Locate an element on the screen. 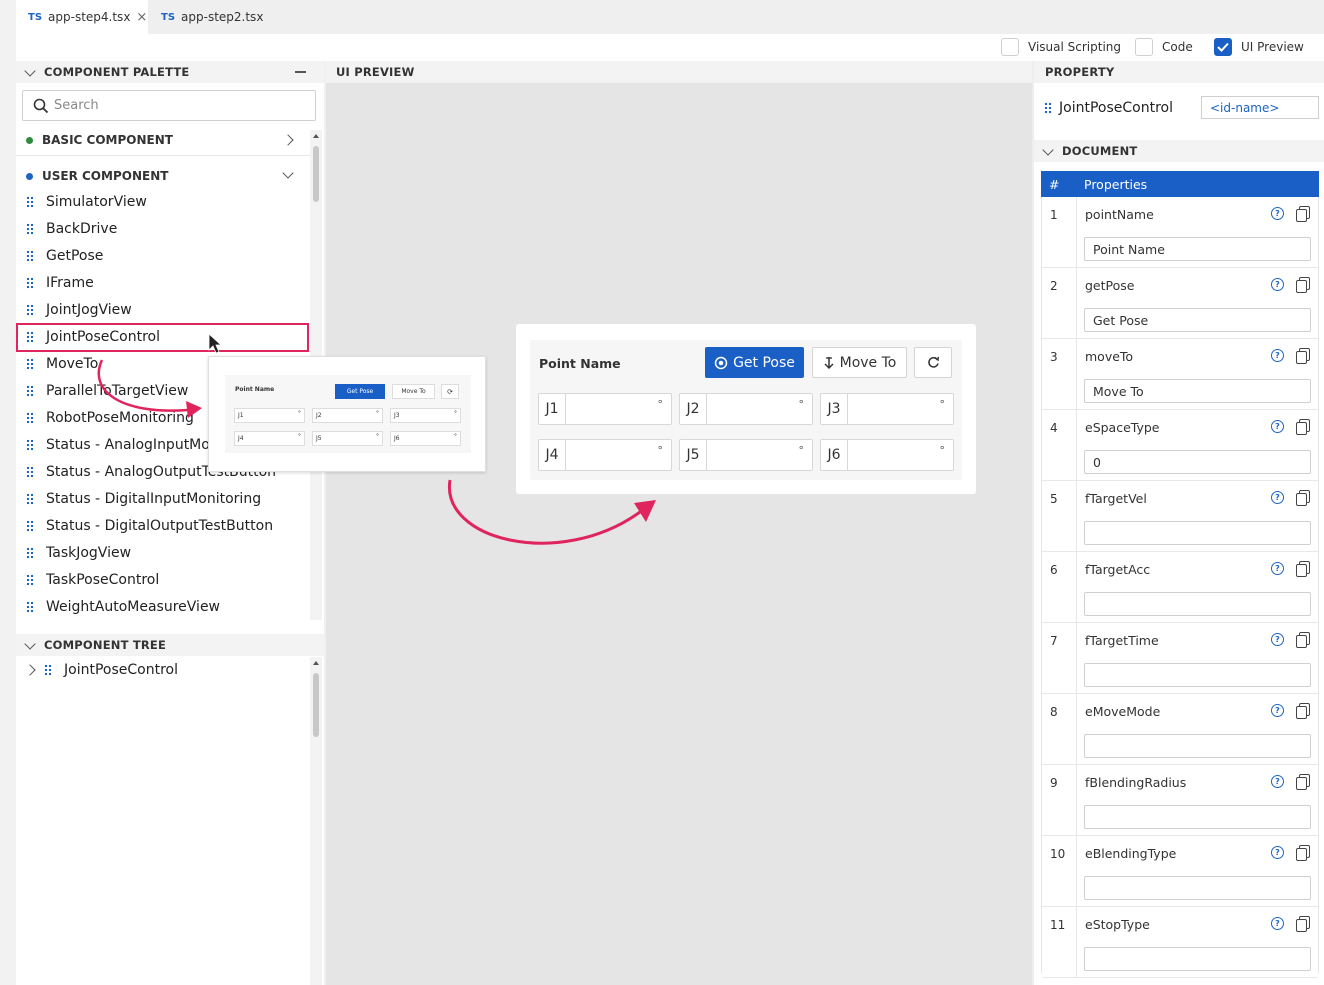  table-row: 3 moveTo? Move To is located at coordinates (1180, 374).